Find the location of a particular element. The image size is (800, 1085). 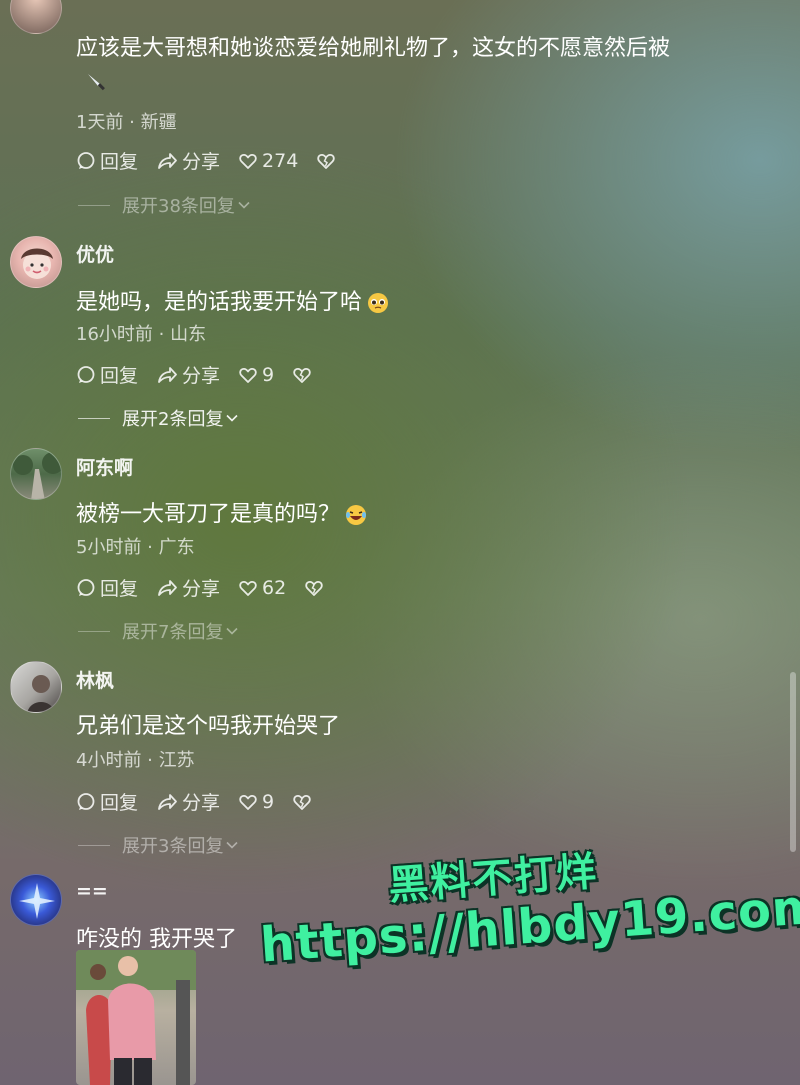

expand-replies-label: 展开2条回复 is located at coordinates (173, 419).